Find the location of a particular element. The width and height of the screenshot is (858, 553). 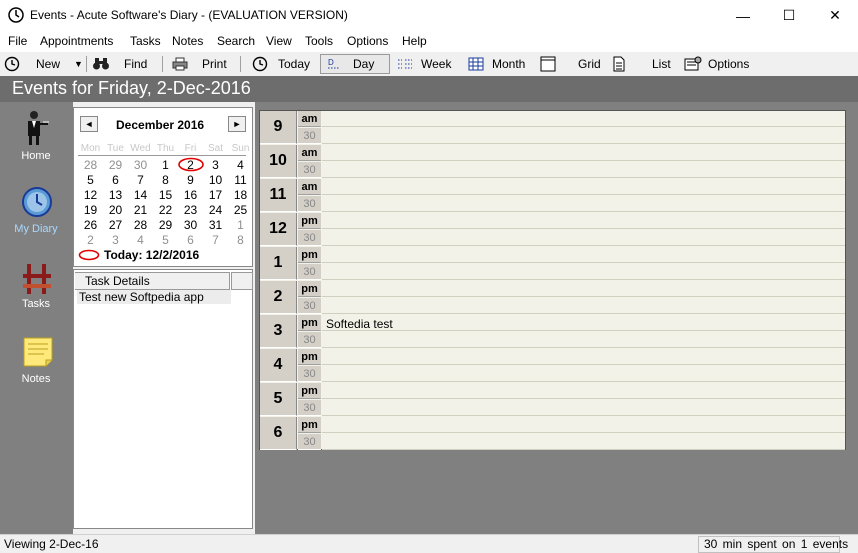

calendar-day: 22 is located at coordinates (165, 210).